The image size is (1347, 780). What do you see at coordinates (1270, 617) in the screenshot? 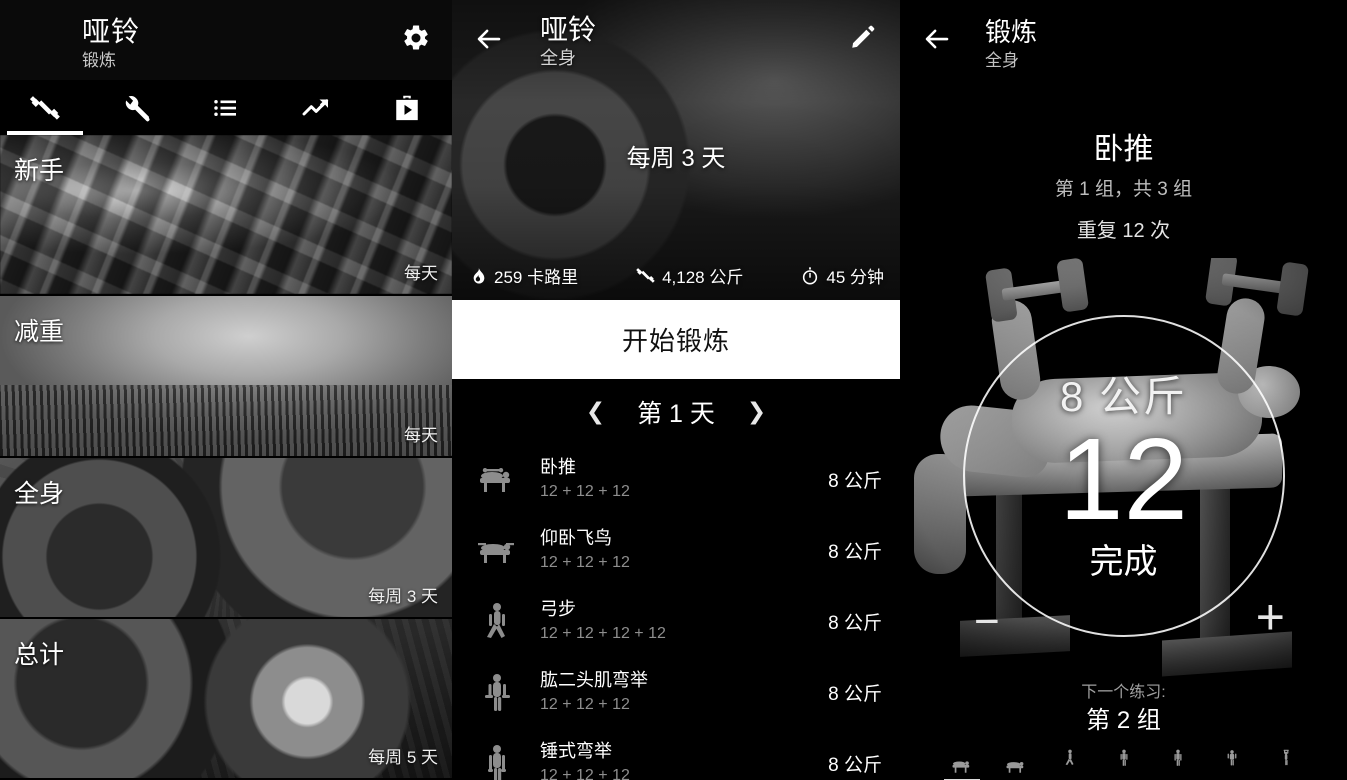
I see `increase-reps-button: +` at bounding box center [1270, 617].